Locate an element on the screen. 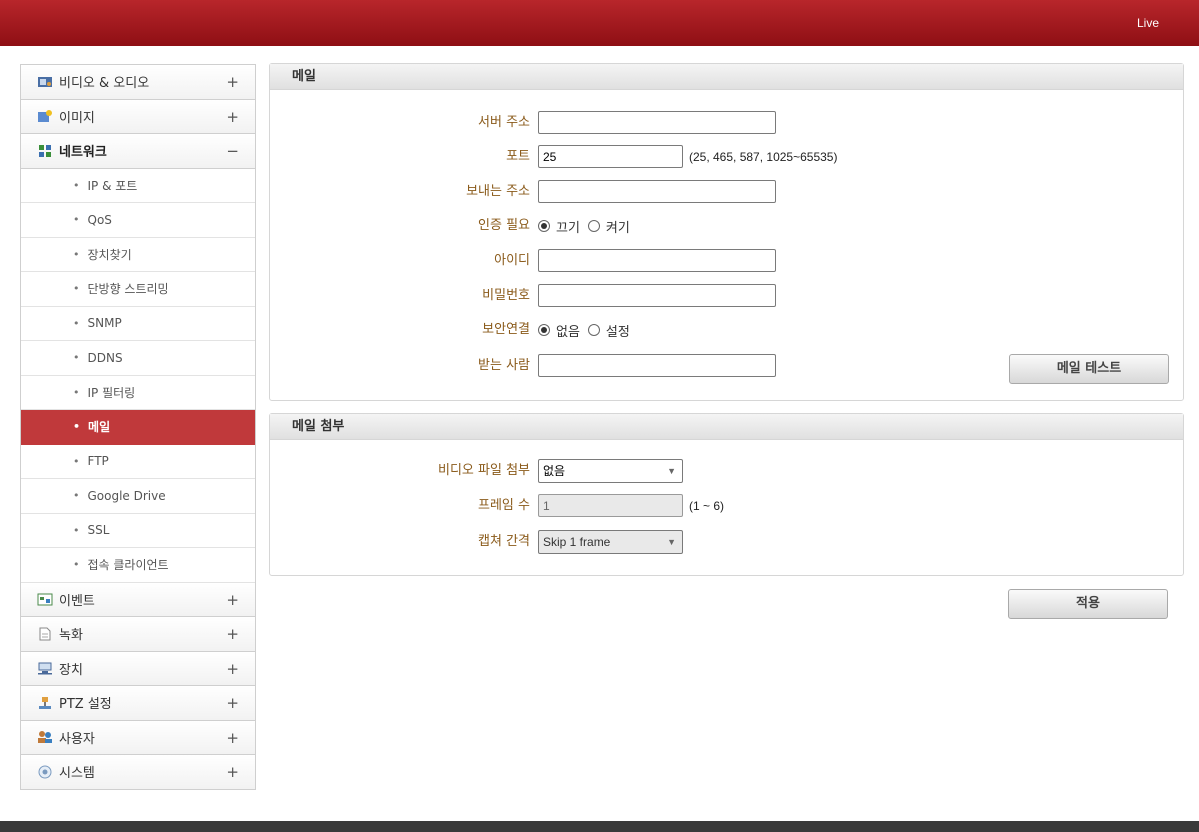 The height and width of the screenshot is (832, 1199). menu-label: 비디오 & 오디오 is located at coordinates (104, 84).